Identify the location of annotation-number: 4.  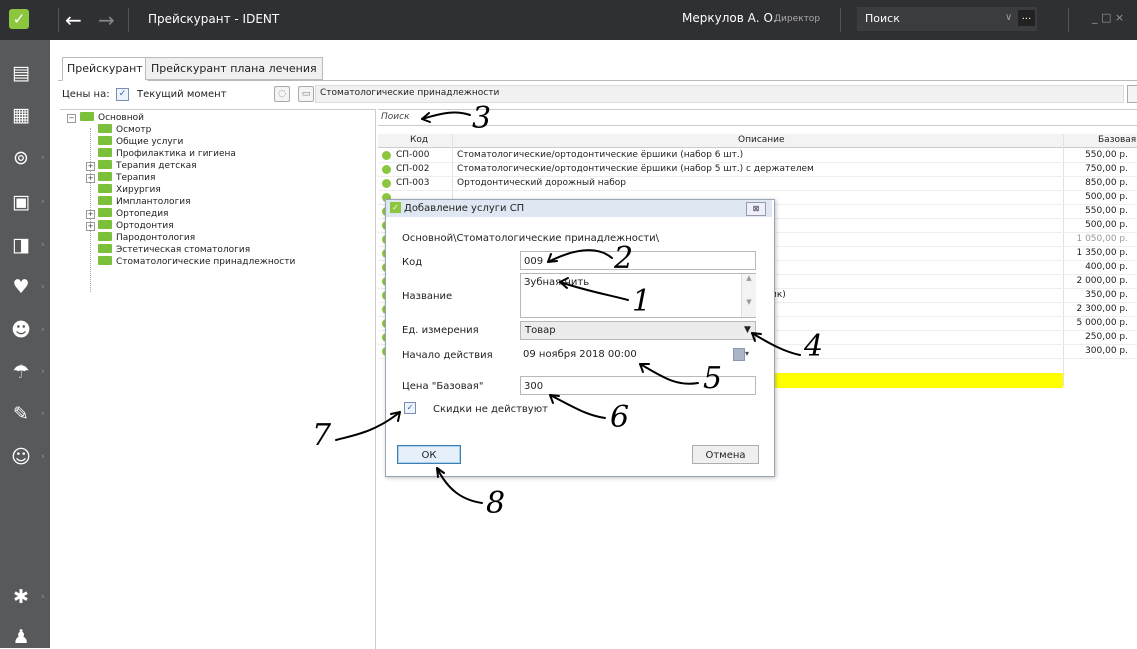
(814, 346).